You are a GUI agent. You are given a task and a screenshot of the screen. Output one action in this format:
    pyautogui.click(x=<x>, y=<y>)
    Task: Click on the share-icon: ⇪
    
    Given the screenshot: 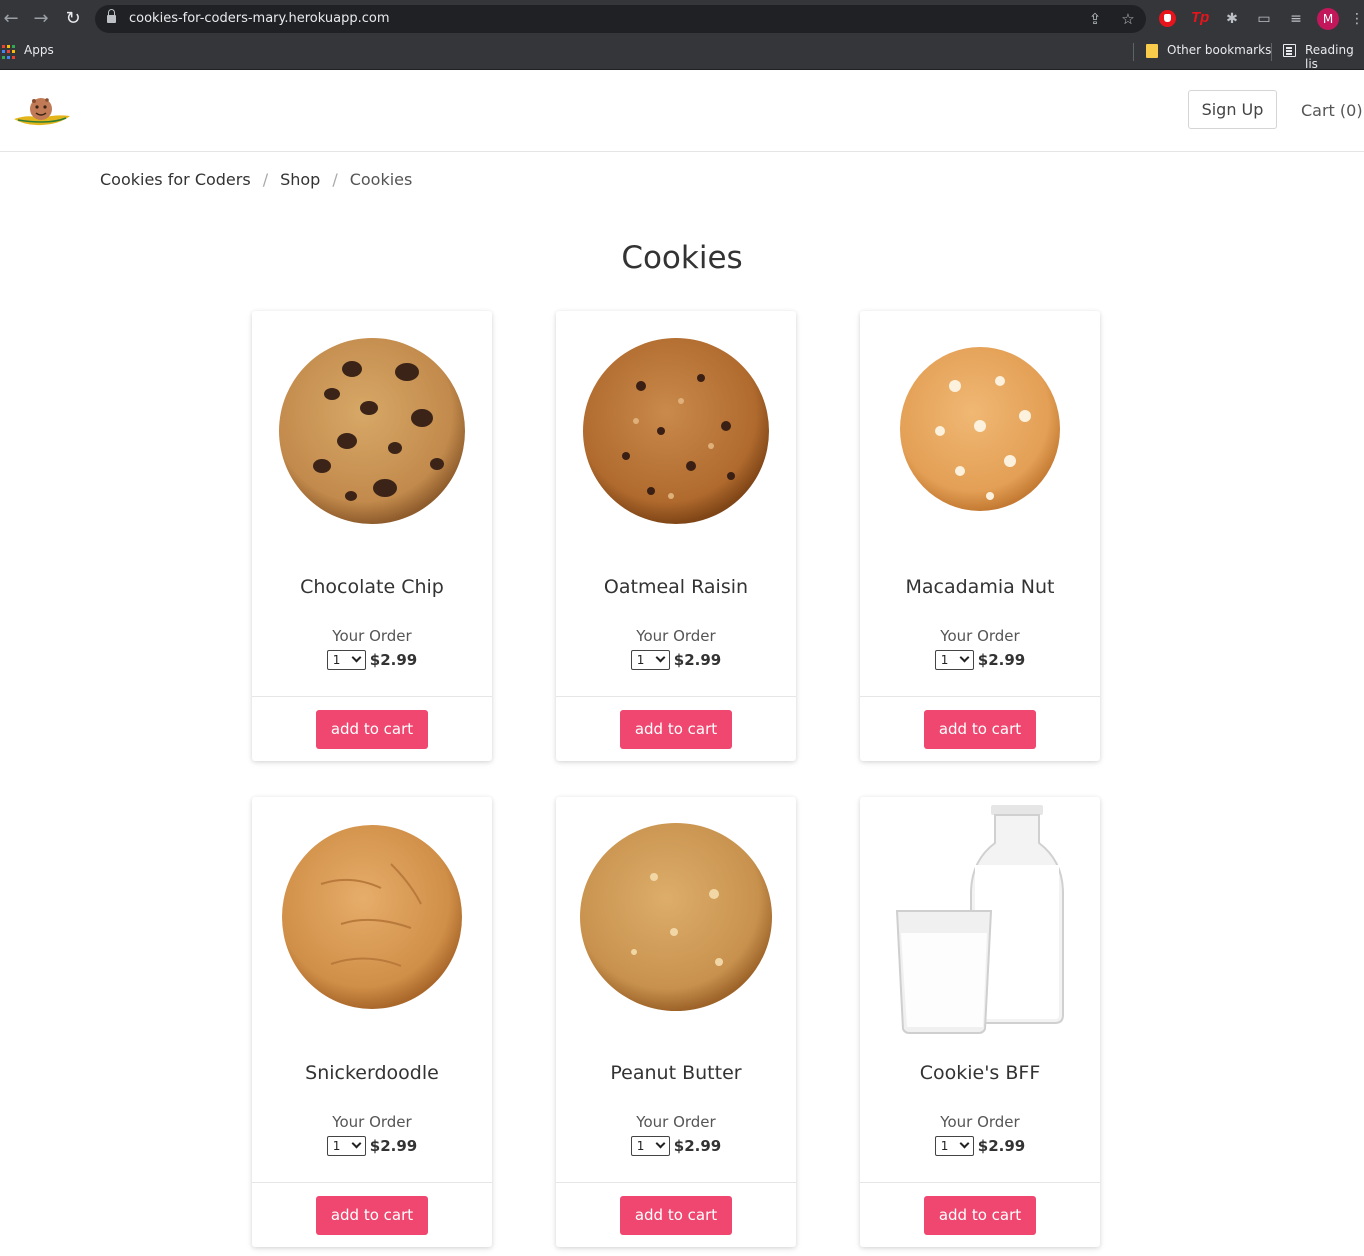 What is the action you would take?
    pyautogui.click(x=1095, y=19)
    